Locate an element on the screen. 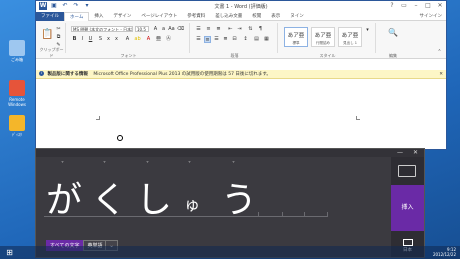  recycle-bin-icon: ごみ箱 is located at coordinates (17, 51).